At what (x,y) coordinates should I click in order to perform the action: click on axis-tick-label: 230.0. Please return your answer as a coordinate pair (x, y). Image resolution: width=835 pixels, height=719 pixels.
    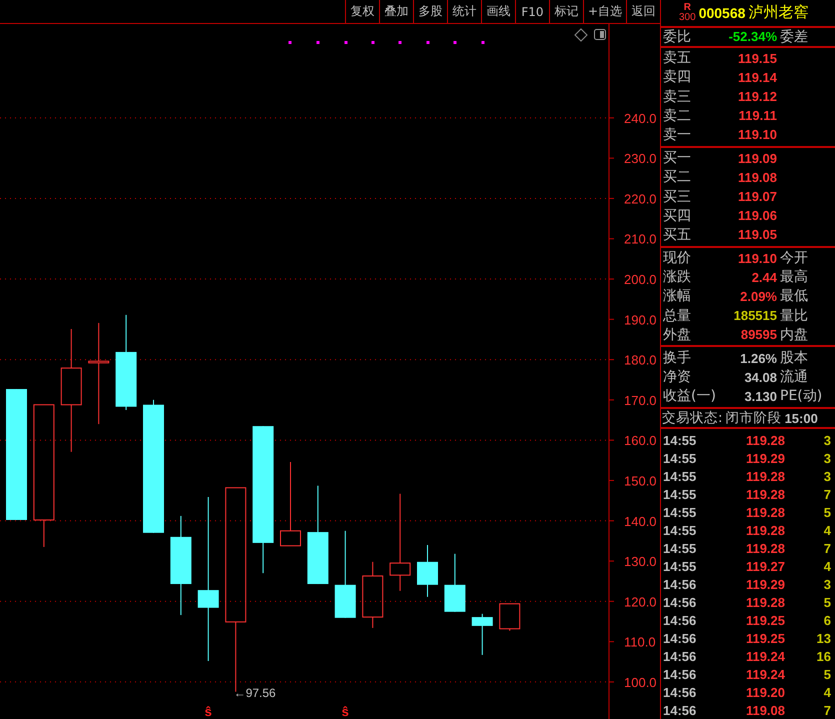
    Looking at the image, I should click on (632, 158).